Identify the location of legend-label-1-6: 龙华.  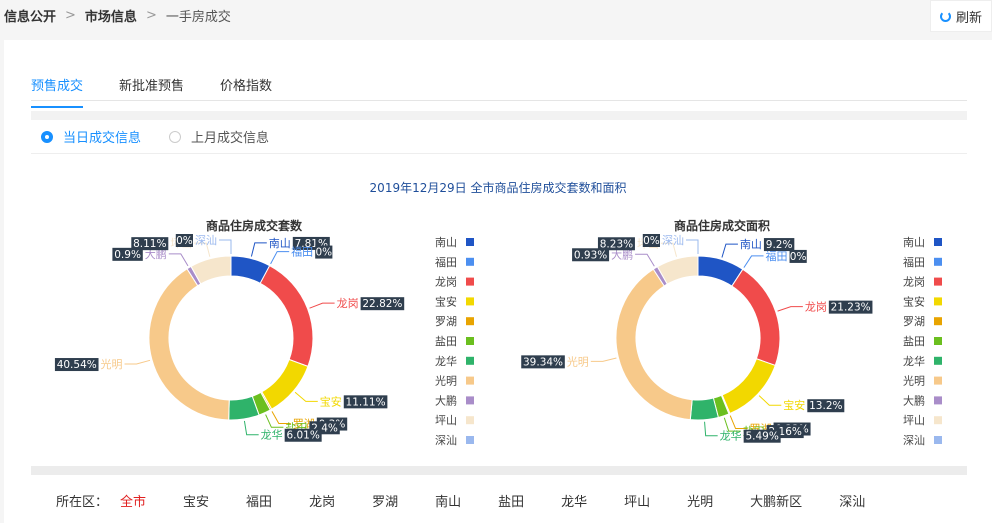
(914, 361).